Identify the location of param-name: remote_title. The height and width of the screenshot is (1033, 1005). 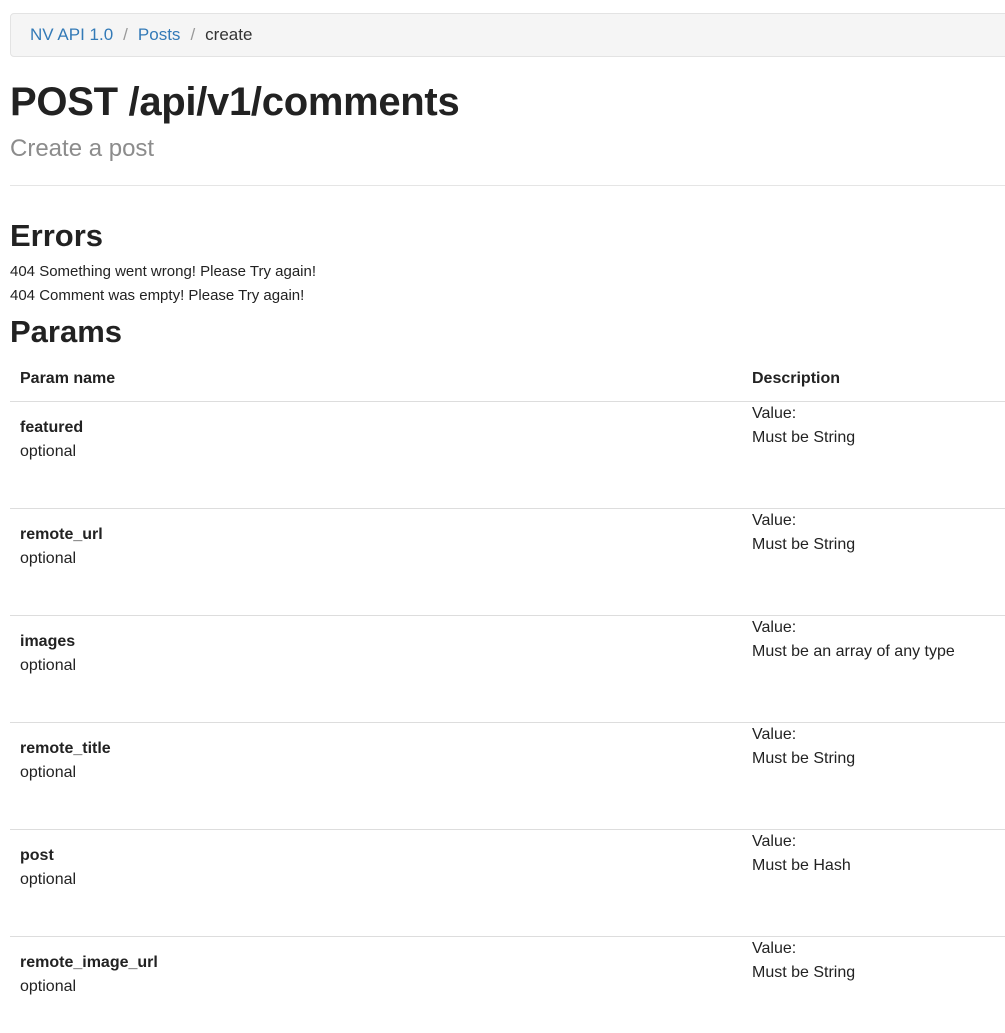
(65, 748).